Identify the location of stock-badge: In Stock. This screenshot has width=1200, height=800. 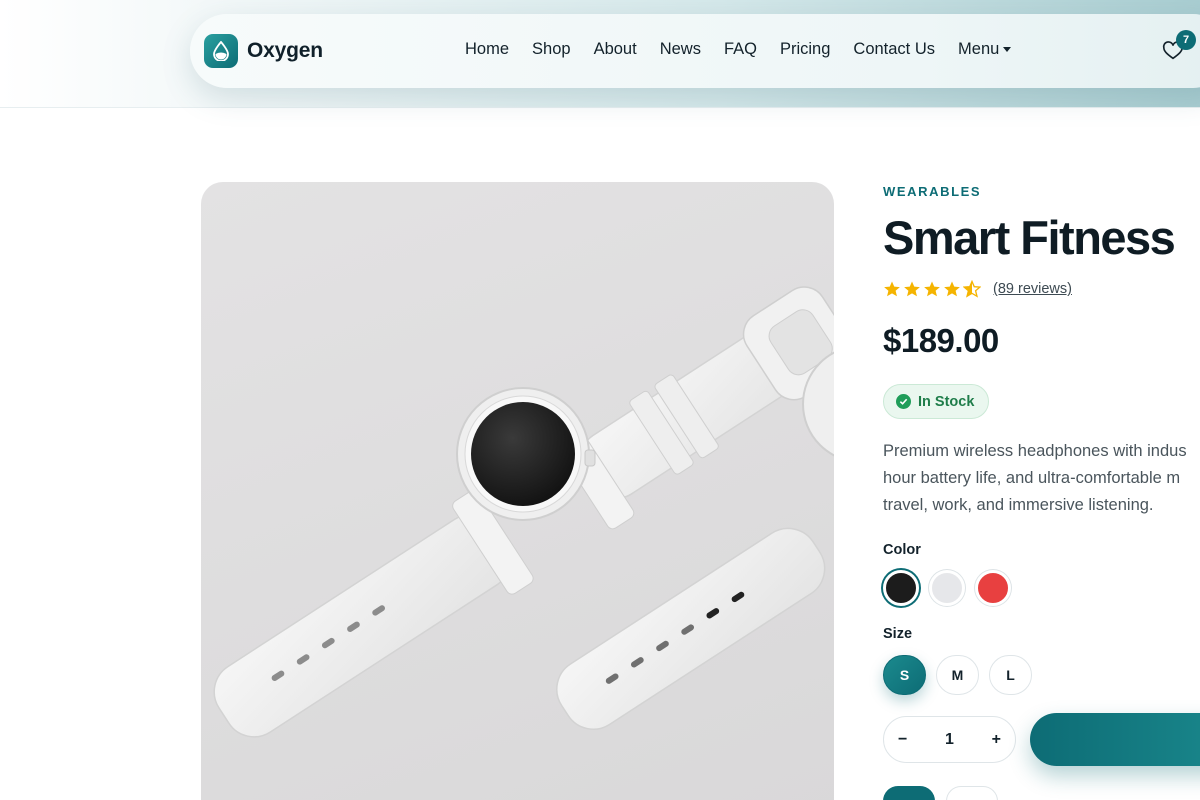
(936, 401).